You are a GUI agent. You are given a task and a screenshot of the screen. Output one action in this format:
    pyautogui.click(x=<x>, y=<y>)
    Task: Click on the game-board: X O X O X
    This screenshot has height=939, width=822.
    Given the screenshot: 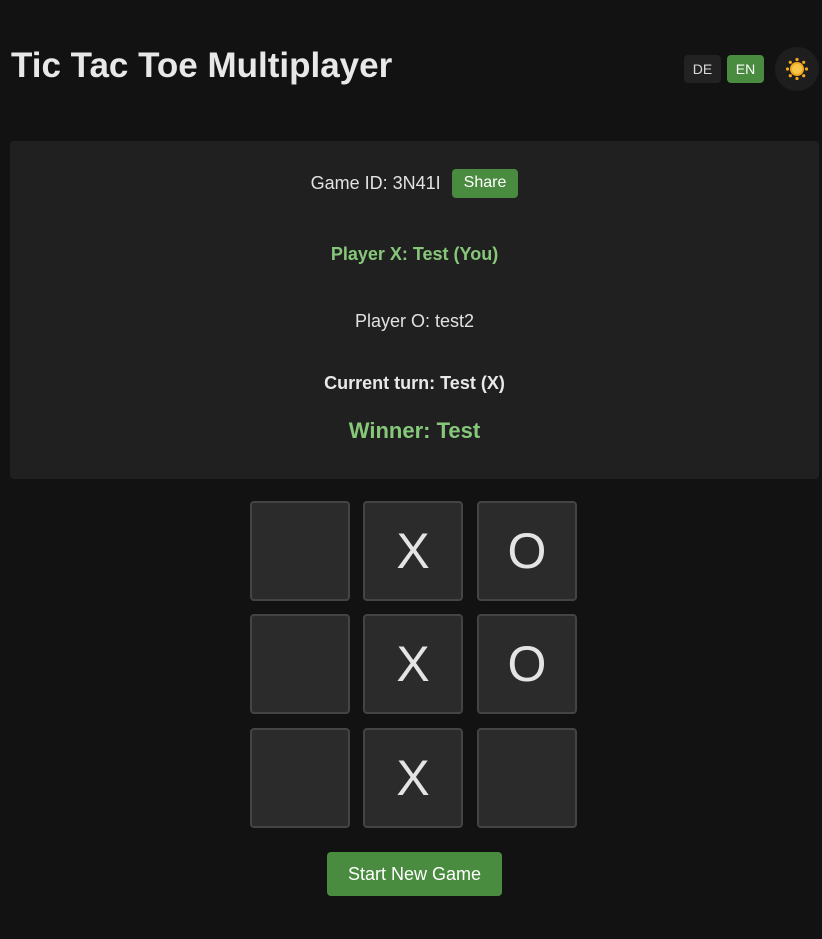 What is the action you would take?
    pyautogui.click(x=415, y=666)
    